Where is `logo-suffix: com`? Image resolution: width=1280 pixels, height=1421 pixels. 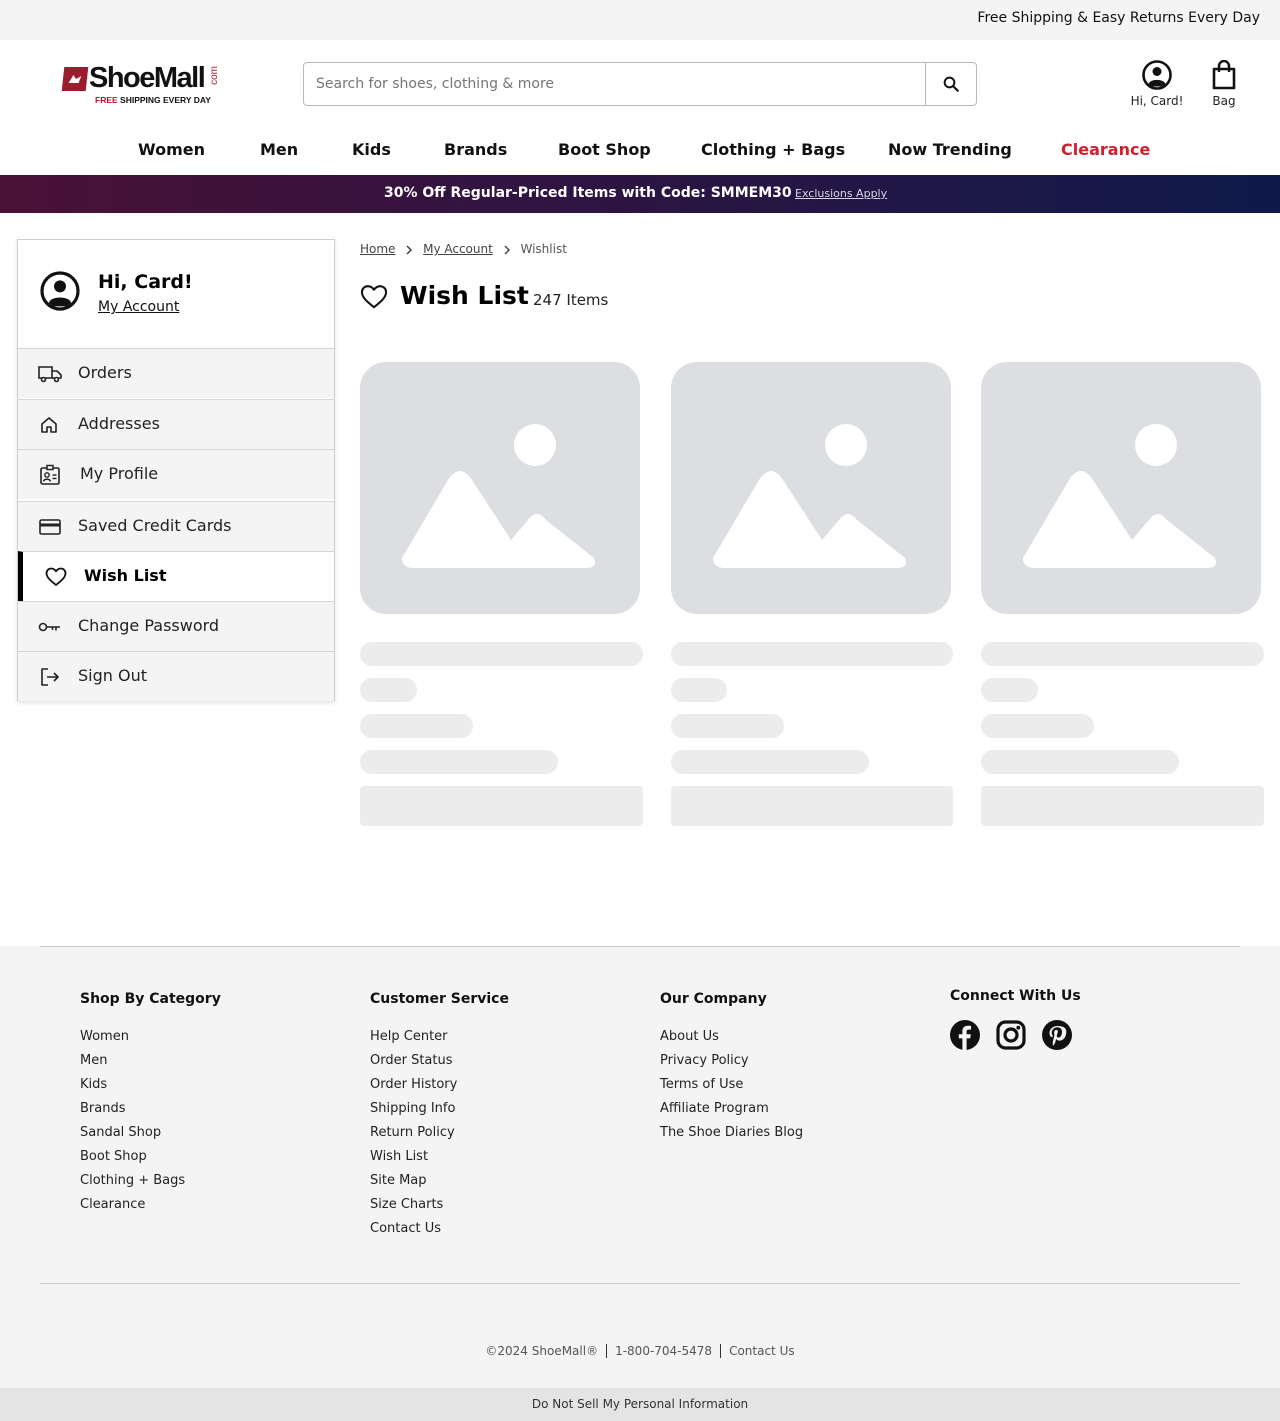
logo-suffix: com is located at coordinates (214, 75).